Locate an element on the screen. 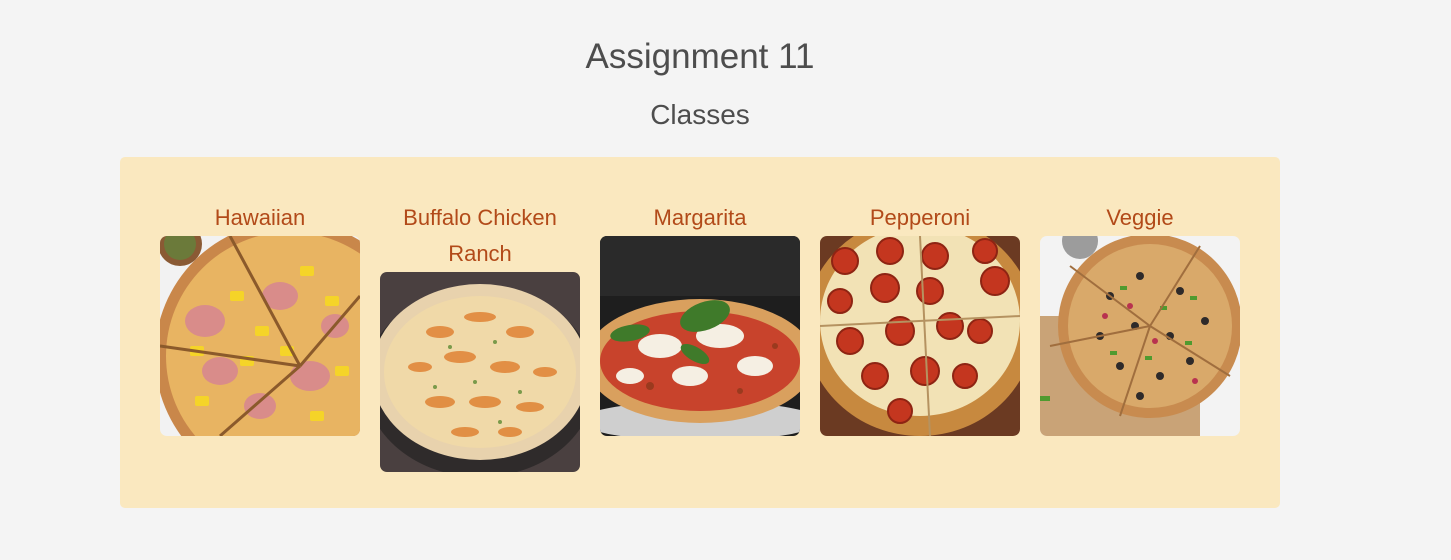 This screenshot has width=1451, height=560. pizza-card-margarita: Margarita is located at coordinates (700, 318).